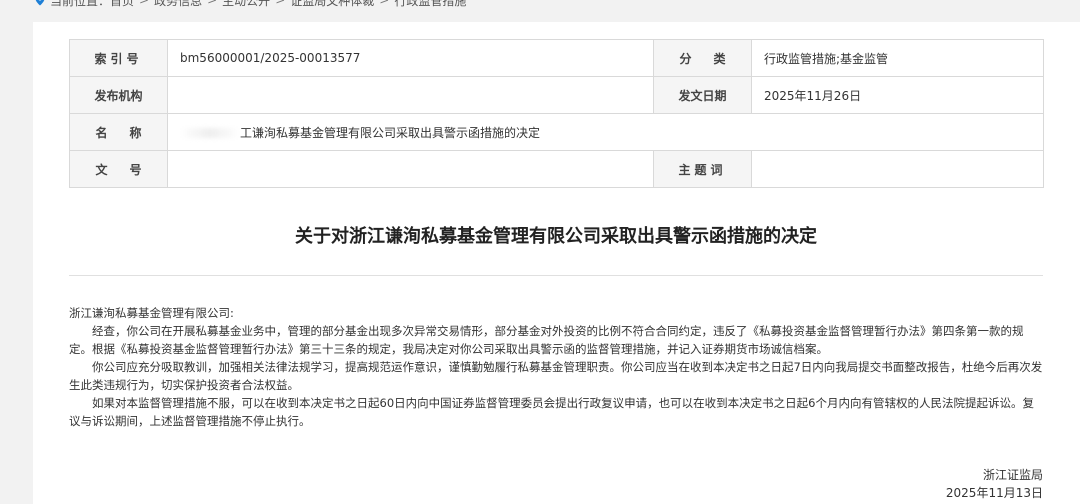 Image resolution: width=1080 pixels, height=504 pixels. Describe the element at coordinates (430, 4) in the screenshot. I see `breadcrumb-admin-measures: 行政监管措施` at that location.